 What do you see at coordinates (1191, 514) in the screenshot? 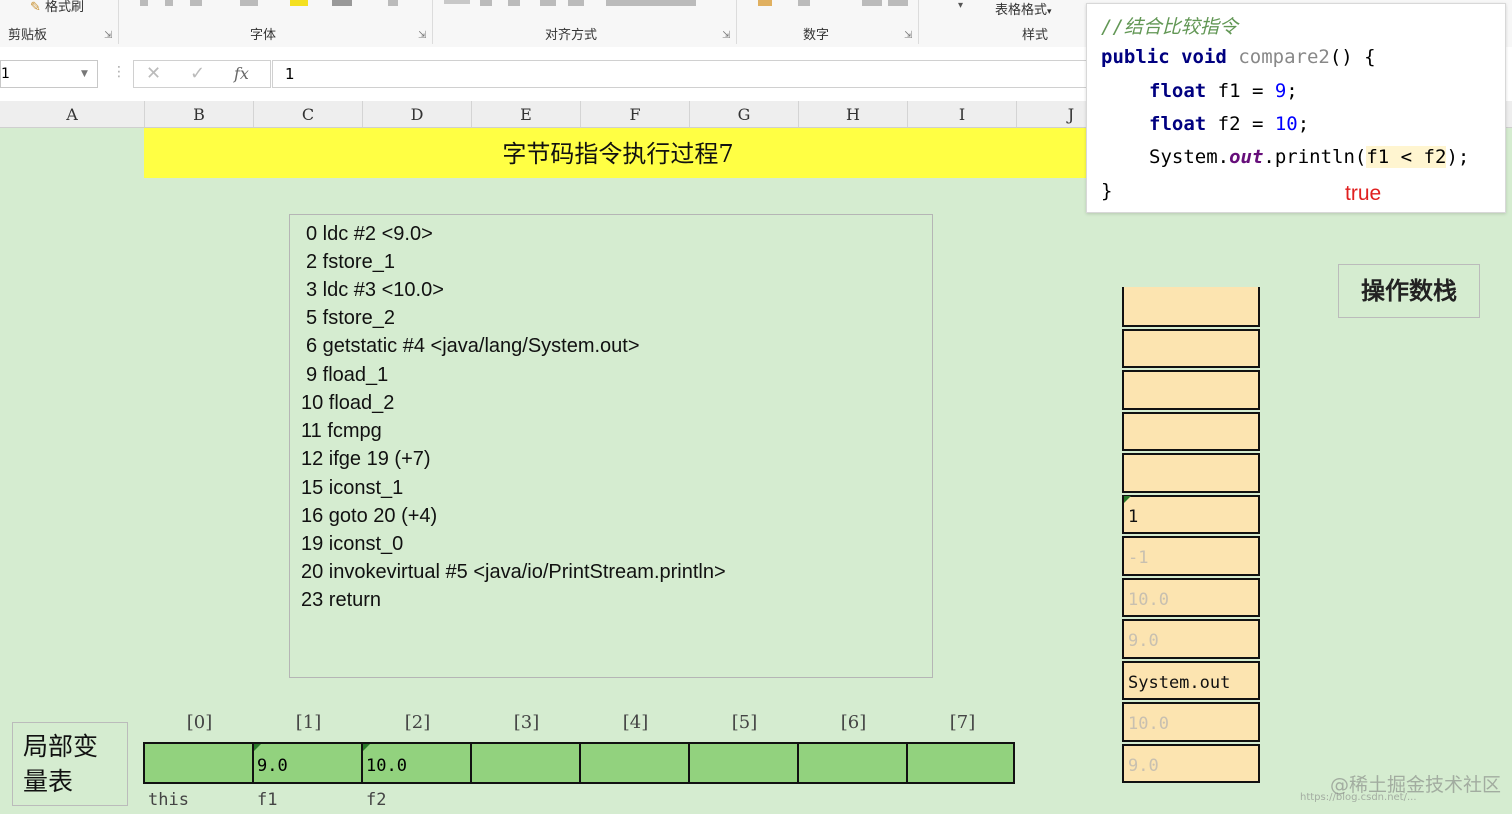
I see `stack-slot: 1` at bounding box center [1191, 514].